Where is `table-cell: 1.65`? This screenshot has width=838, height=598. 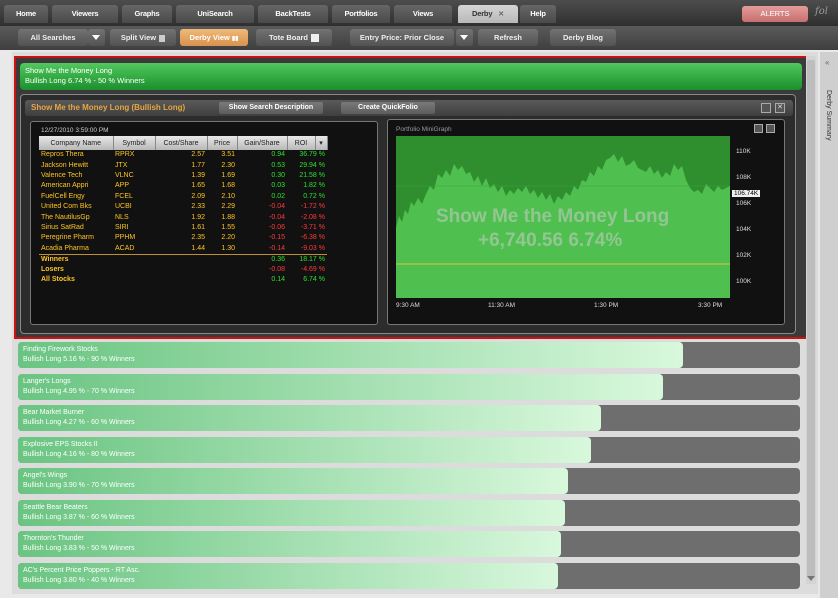 table-cell: 1.65 is located at coordinates (198, 186).